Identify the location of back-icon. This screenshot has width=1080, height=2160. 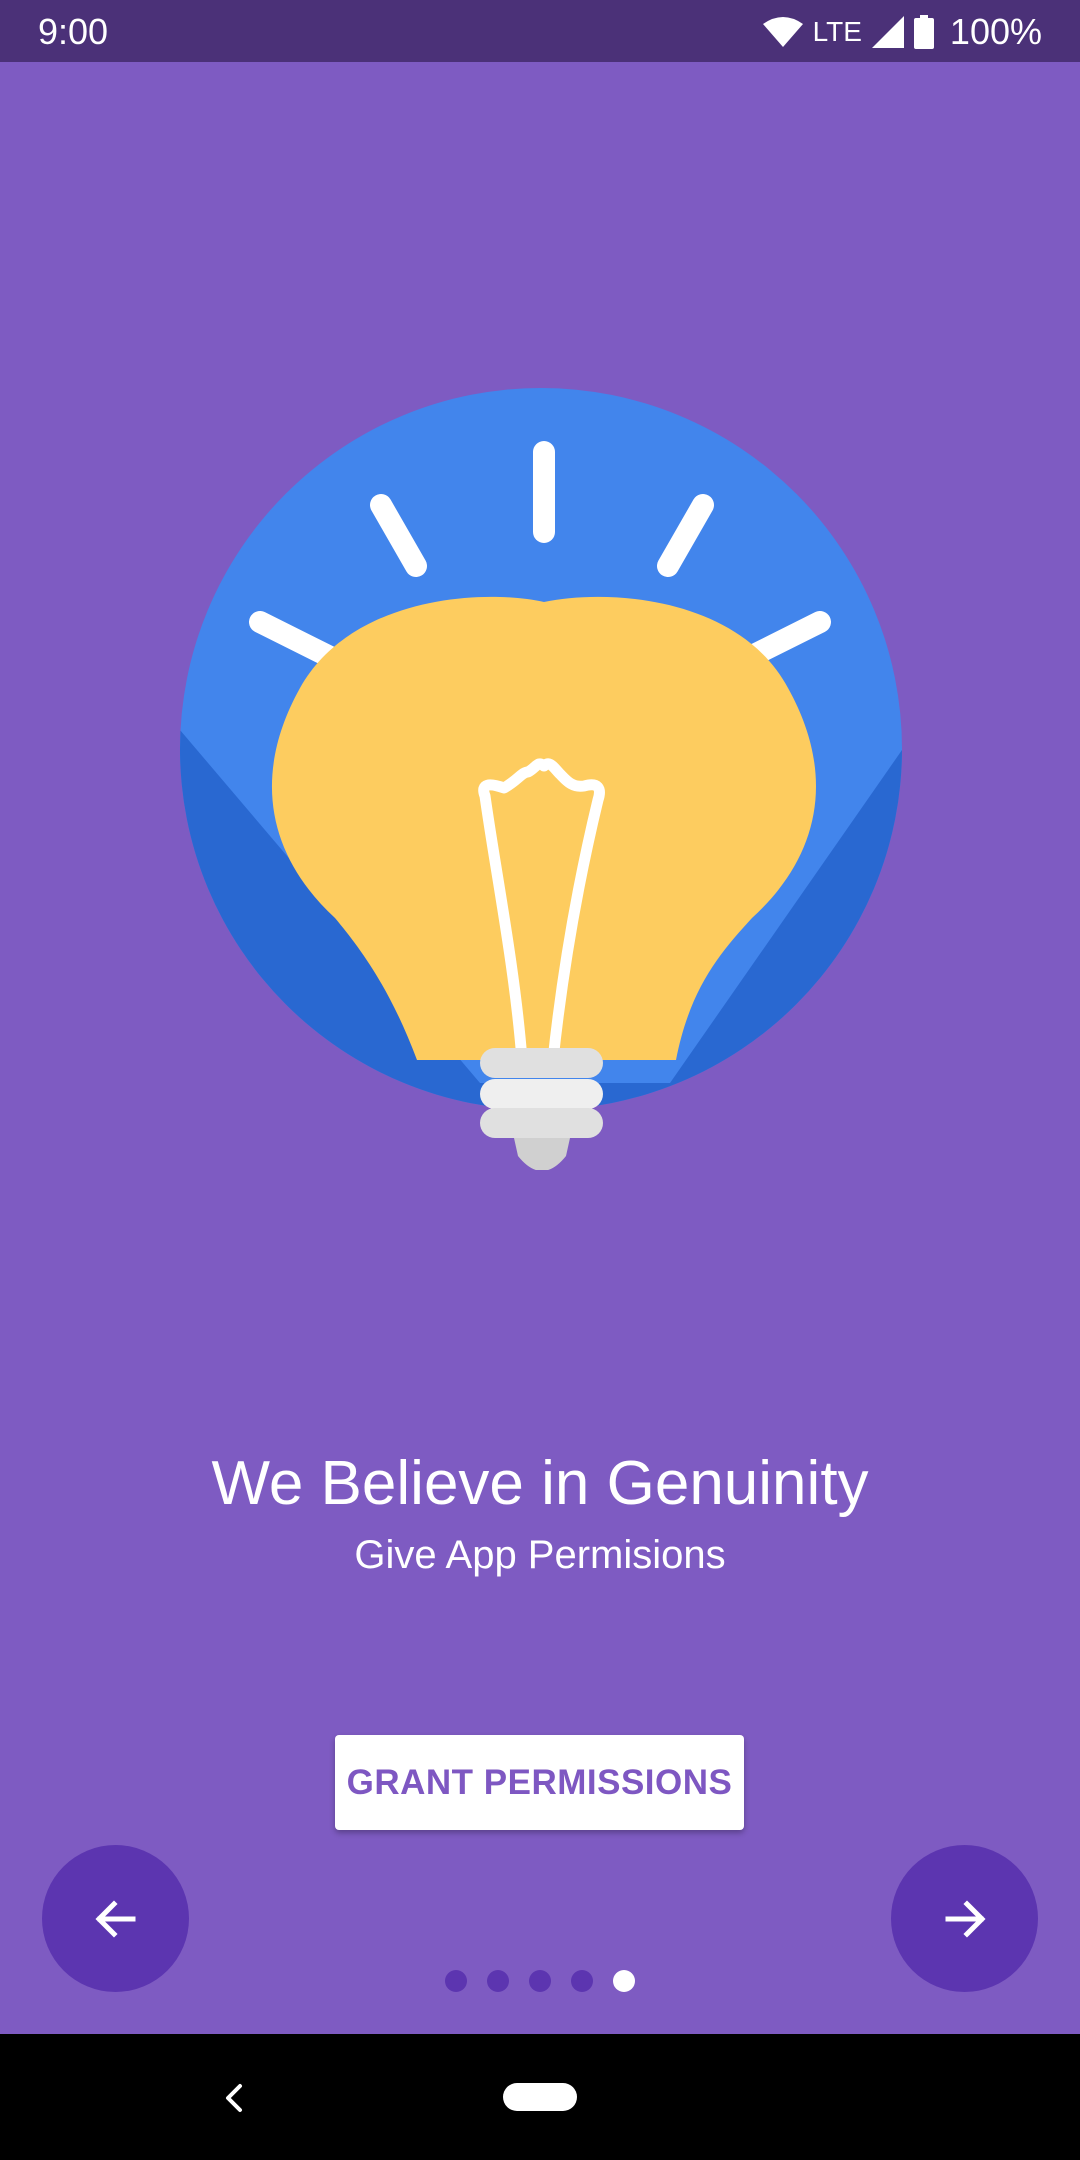
(234, 2098).